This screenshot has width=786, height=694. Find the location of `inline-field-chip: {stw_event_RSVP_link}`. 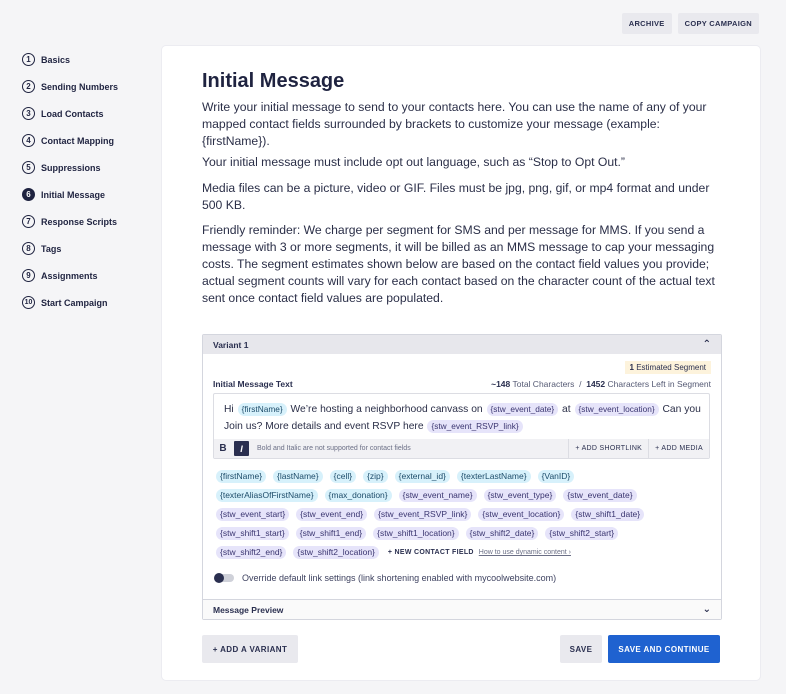

inline-field-chip: {stw_event_RSVP_link} is located at coordinates (475, 426).